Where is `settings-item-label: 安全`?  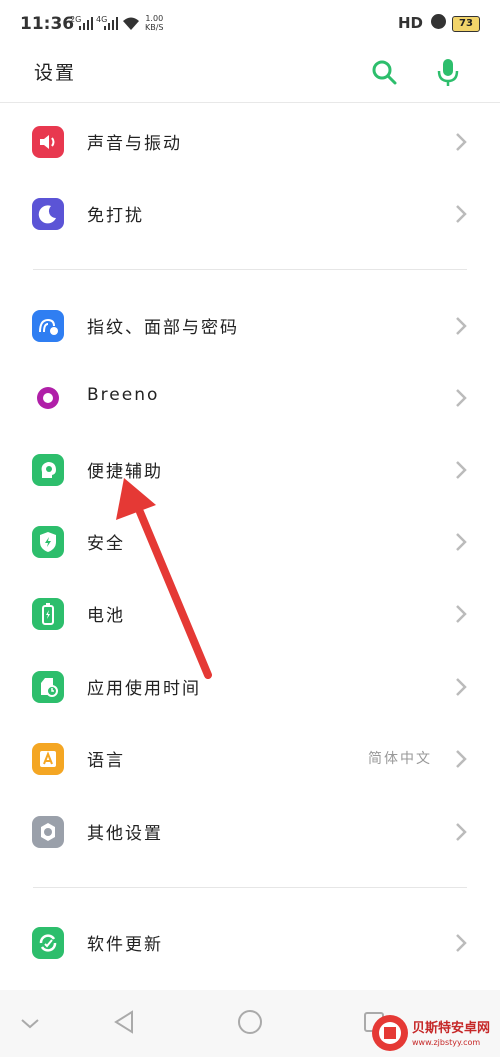 settings-item-label: 安全 is located at coordinates (106, 544).